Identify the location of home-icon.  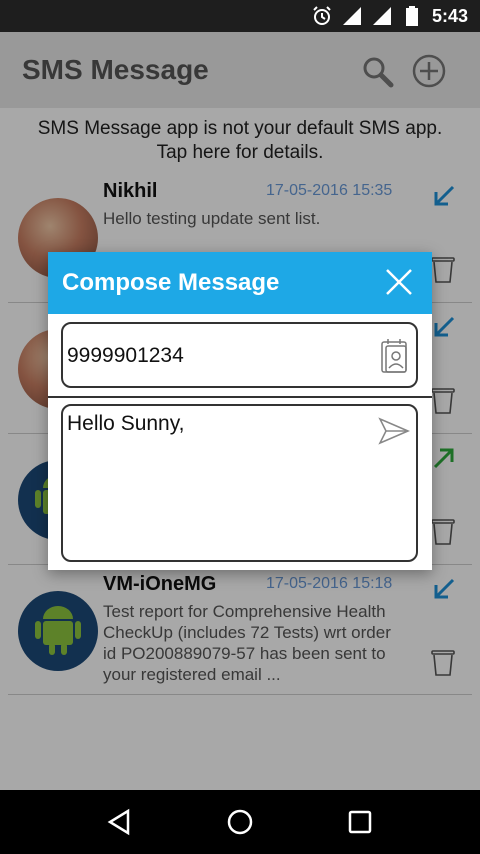
(240, 822).